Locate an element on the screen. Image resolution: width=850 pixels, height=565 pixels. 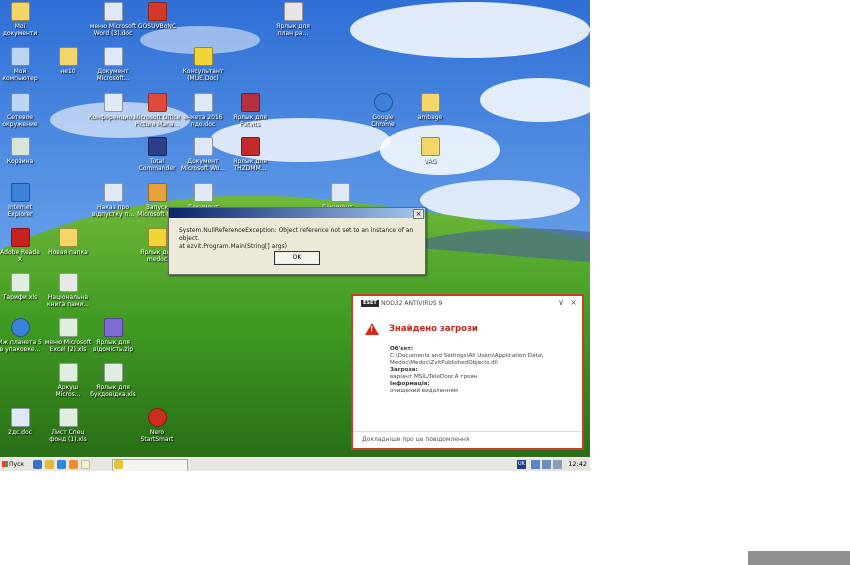
close-icon: × is located at coordinates (573, 302).